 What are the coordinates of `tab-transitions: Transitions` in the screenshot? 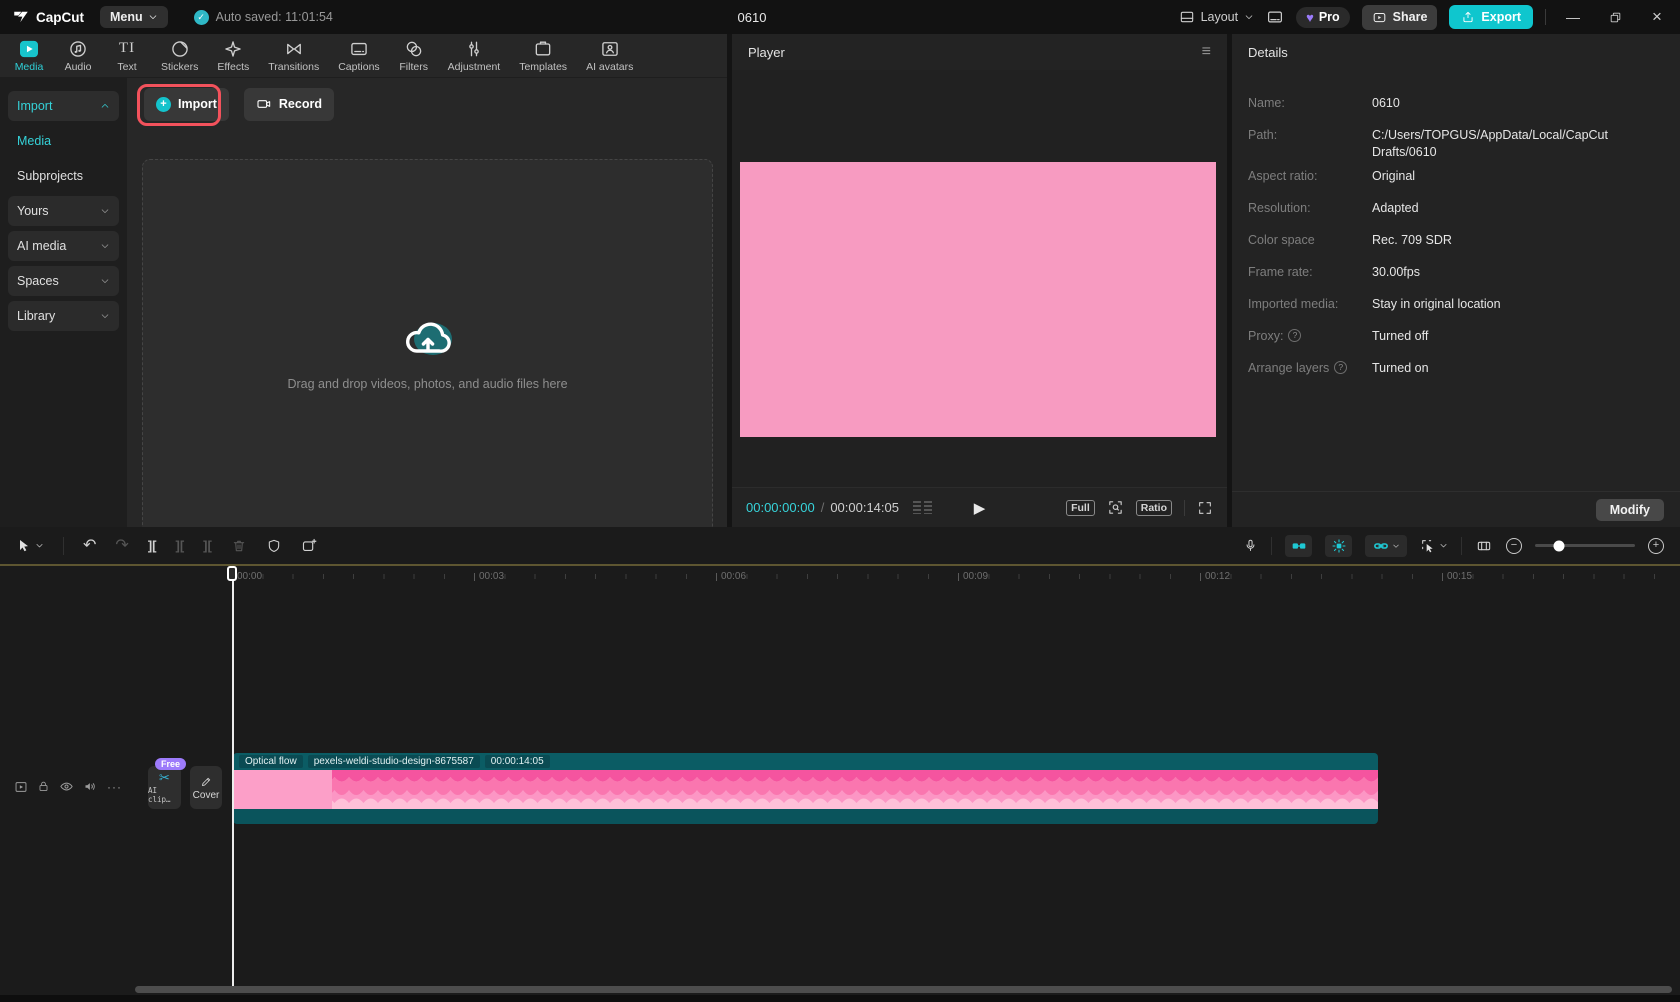 It's located at (293, 56).